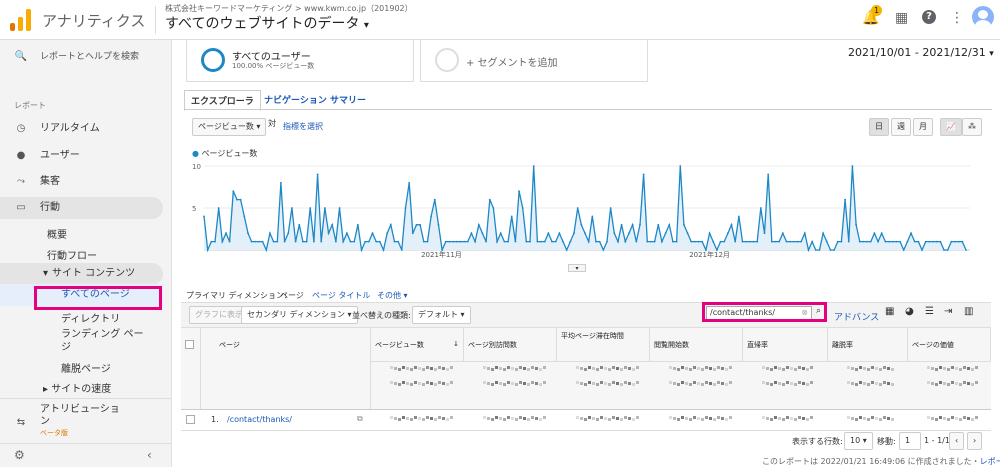 The width and height of the screenshot is (1000, 467). What do you see at coordinates (229, 127) in the screenshot?
I see `metric-selector: ページビュー数 ▾` at bounding box center [229, 127].